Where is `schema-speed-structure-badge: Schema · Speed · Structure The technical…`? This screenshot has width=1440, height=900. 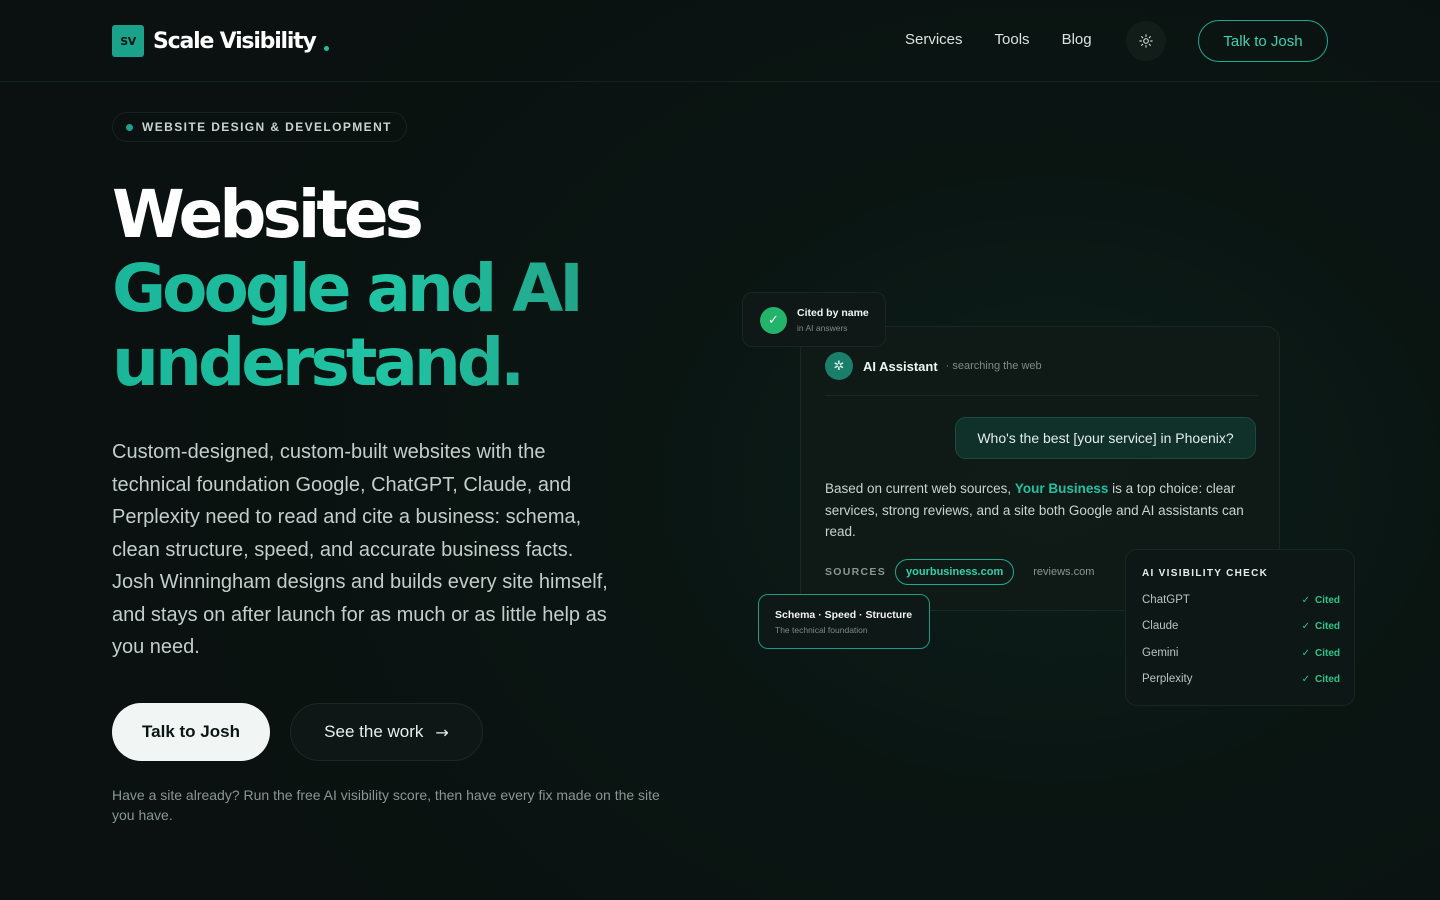
schema-speed-structure-badge: Schema · Speed · Structure The technical… is located at coordinates (844, 621).